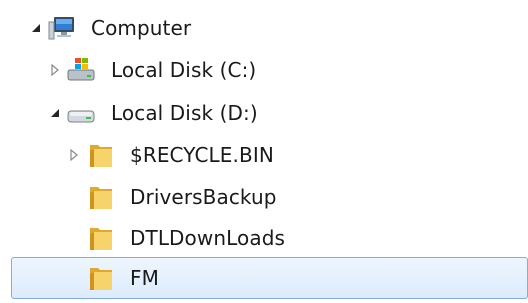  I want to click on tree-item-label: DriversBackup, so click(203, 197).